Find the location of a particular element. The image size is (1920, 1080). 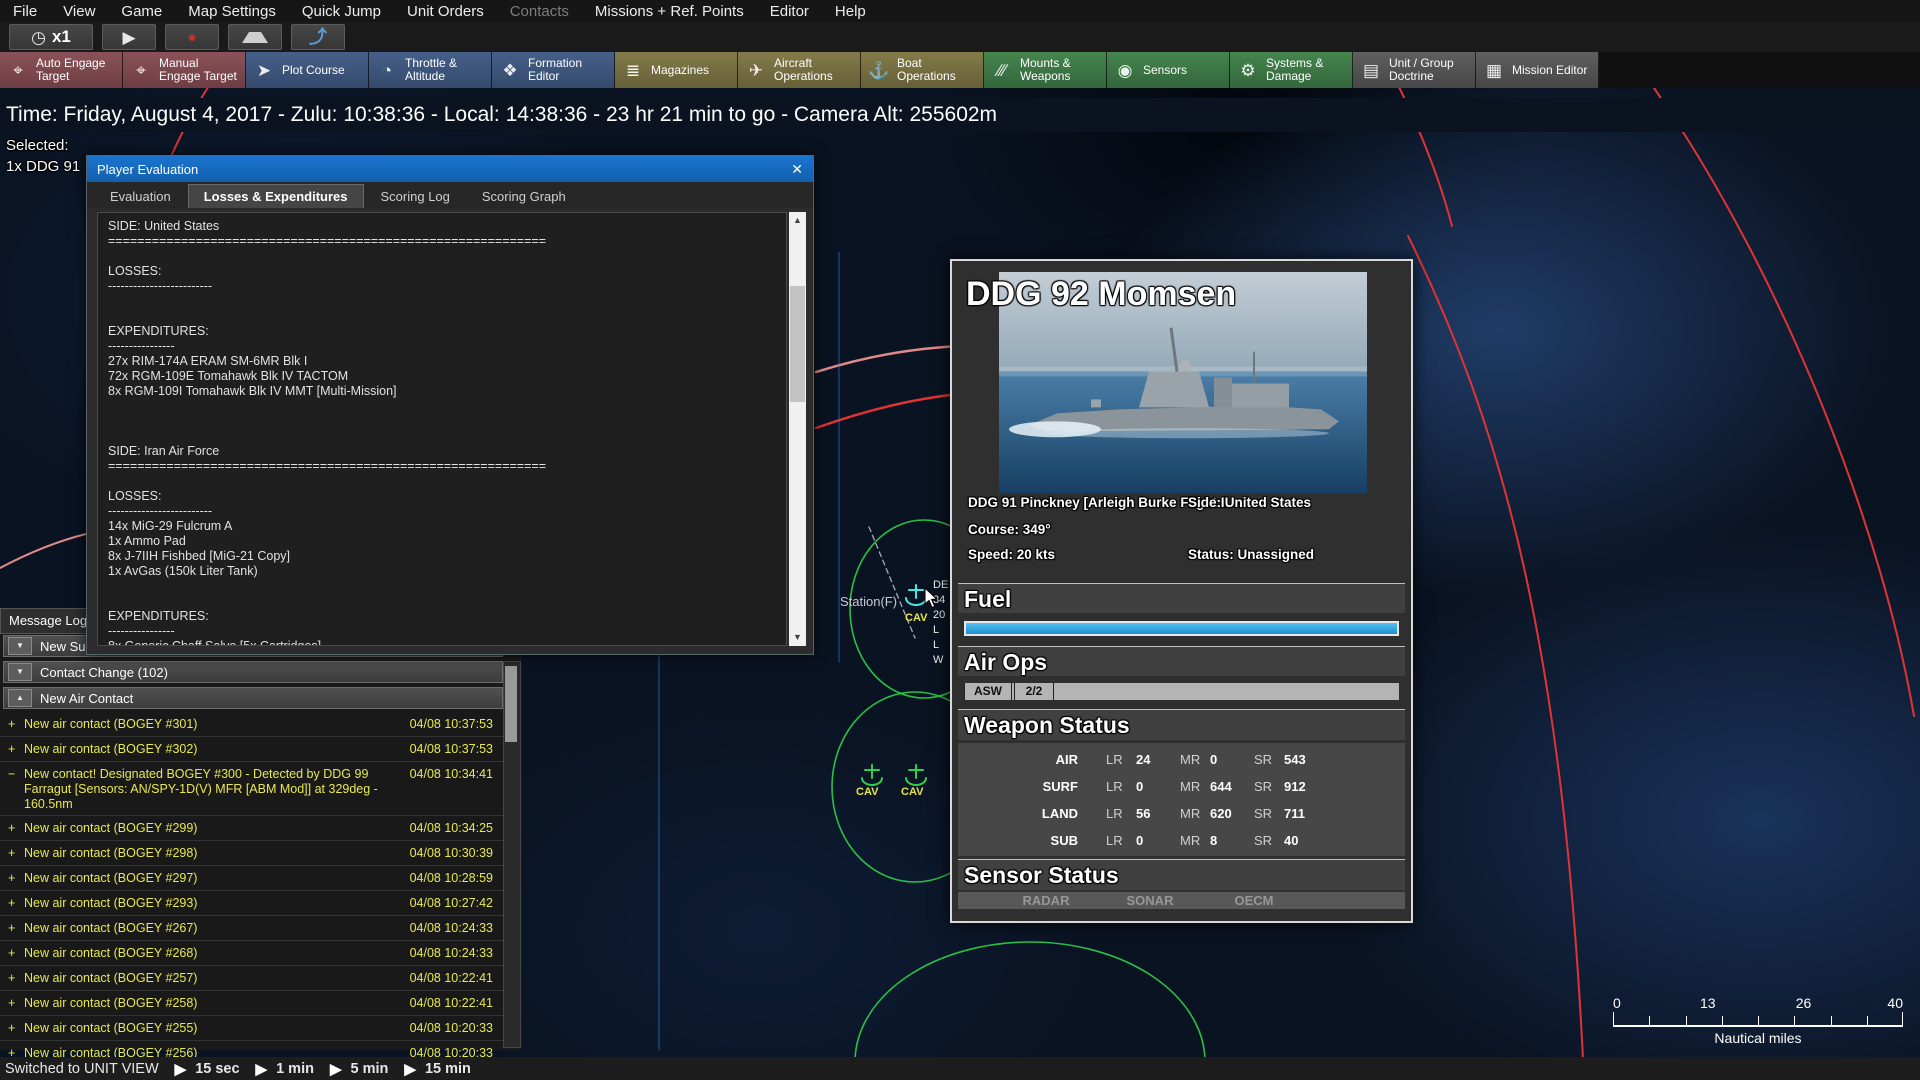

toolbar-button: ≣ Magazines is located at coordinates (676, 70).